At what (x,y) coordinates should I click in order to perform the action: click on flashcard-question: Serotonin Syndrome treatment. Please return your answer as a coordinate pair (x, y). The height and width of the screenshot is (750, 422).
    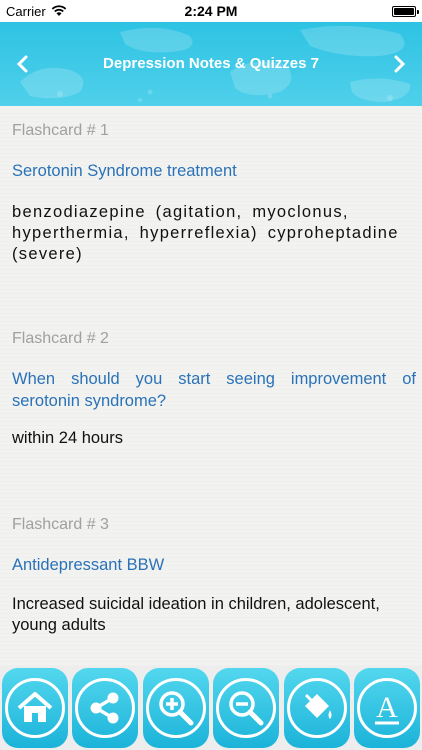
    Looking at the image, I should click on (124, 171).